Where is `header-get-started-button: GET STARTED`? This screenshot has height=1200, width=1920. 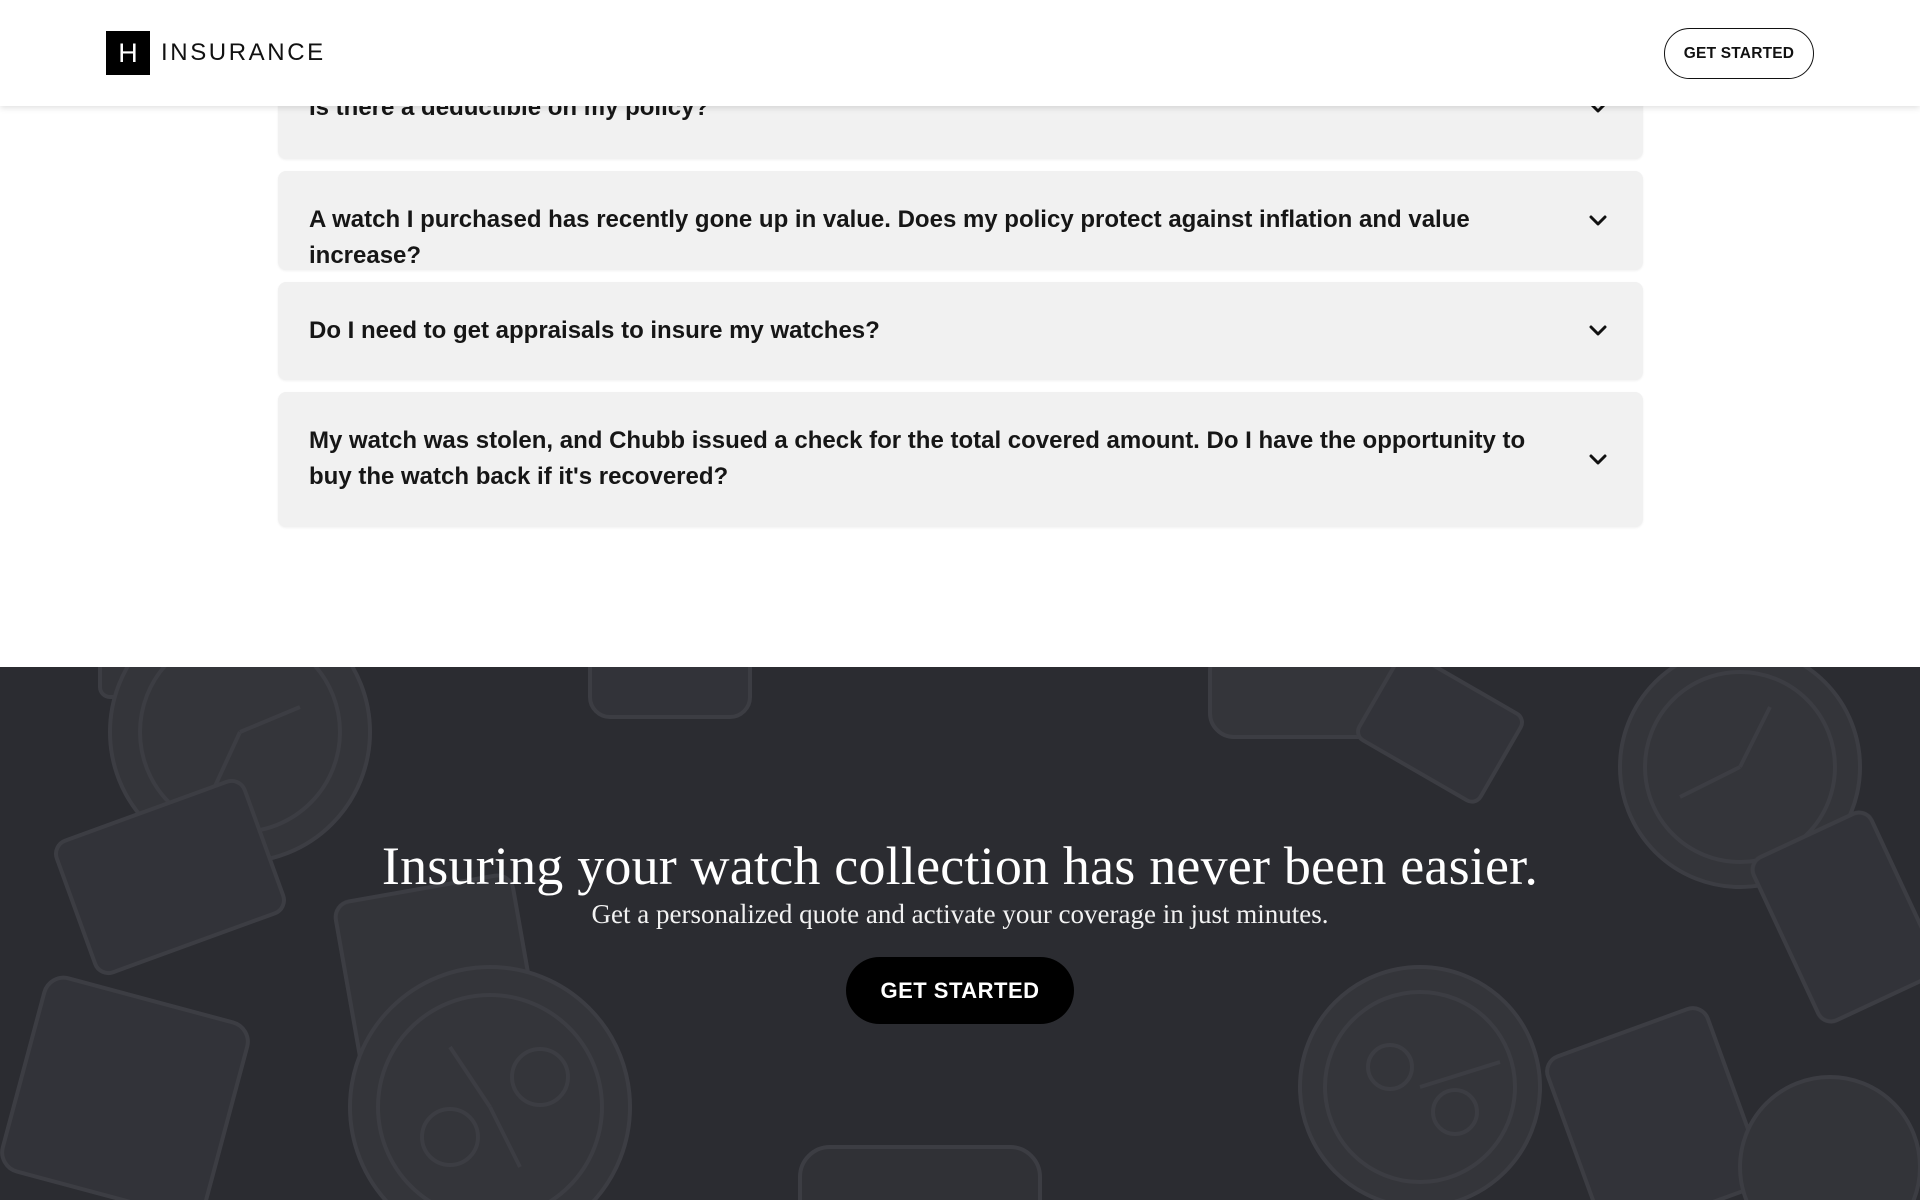 header-get-started-button: GET STARTED is located at coordinates (1739, 53).